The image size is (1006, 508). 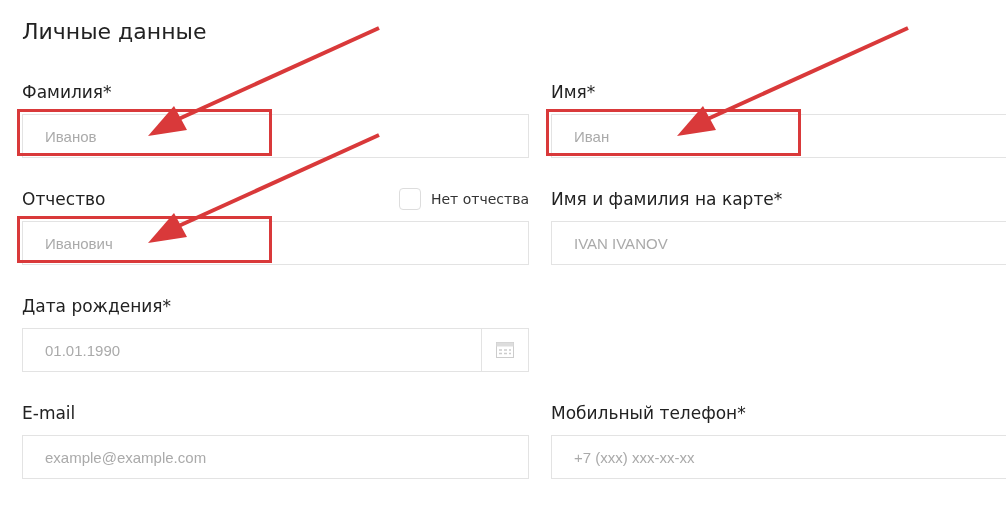 I want to click on calendar-icon, so click(x=505, y=350).